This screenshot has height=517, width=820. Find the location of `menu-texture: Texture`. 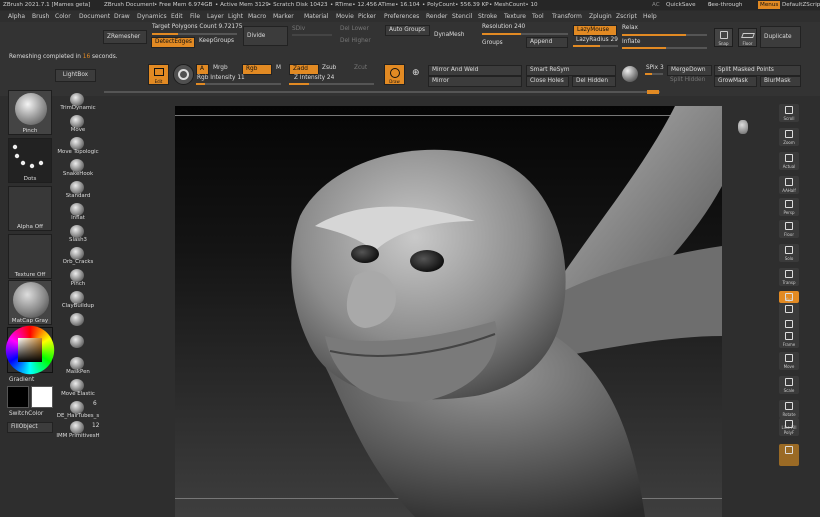

menu-texture: Texture is located at coordinates (515, 16).